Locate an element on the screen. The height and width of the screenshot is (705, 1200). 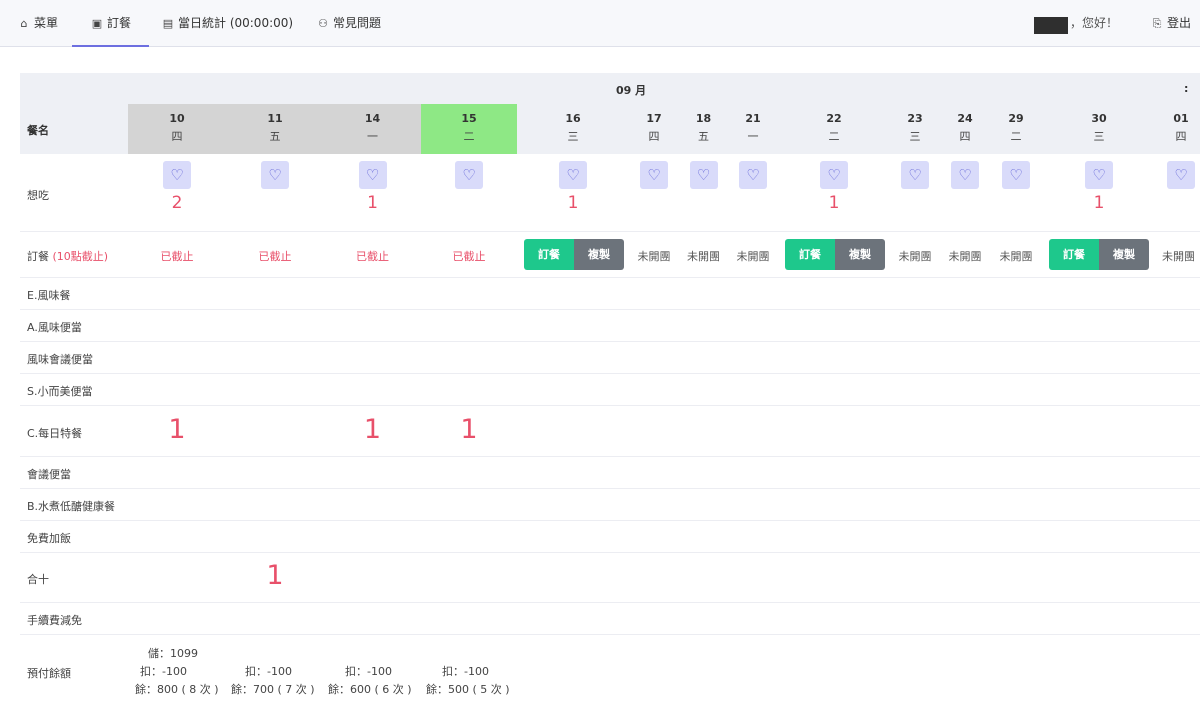
meal-row: 風味會議便當 is located at coordinates (610, 358).